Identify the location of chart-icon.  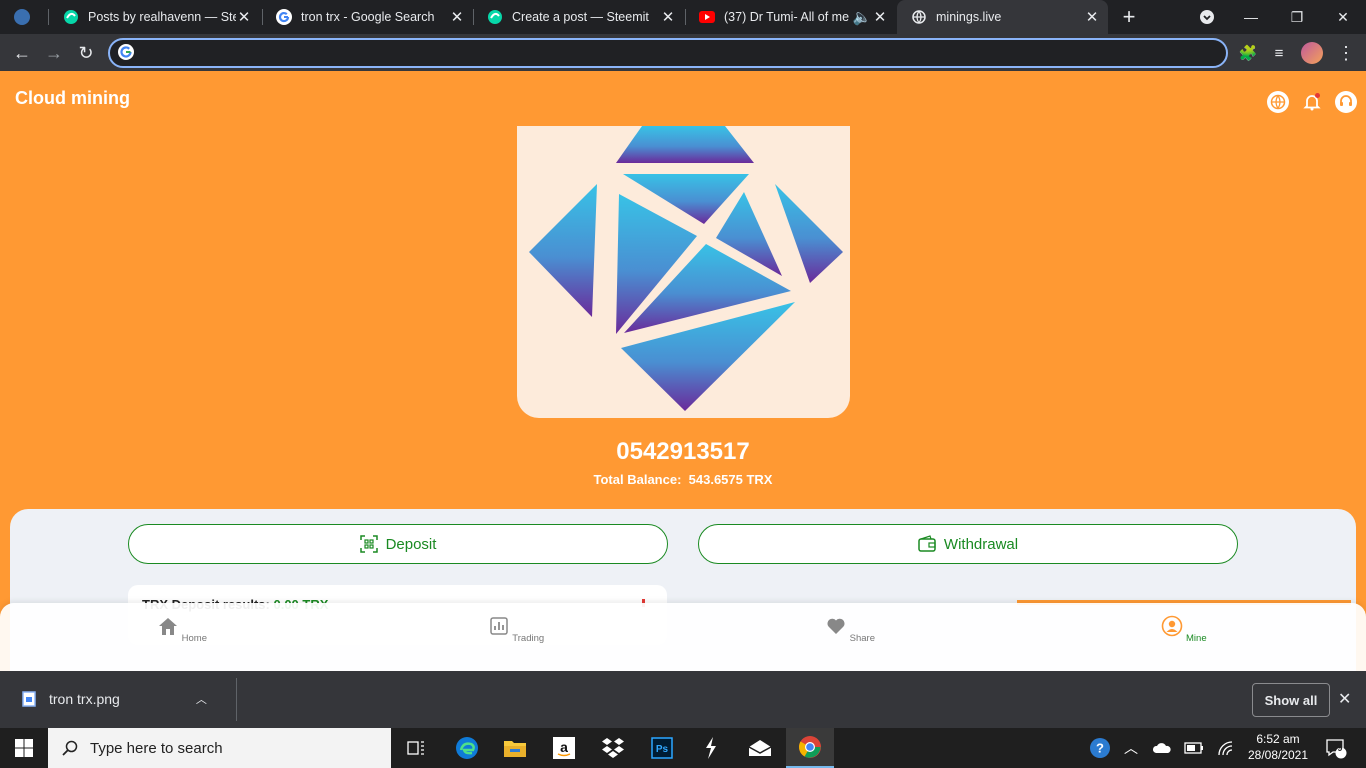
(499, 626).